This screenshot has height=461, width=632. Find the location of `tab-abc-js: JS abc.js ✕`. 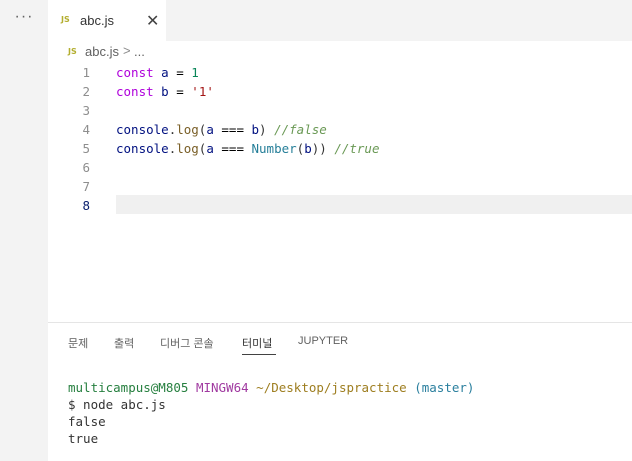

tab-abc-js: JS abc.js ✕ is located at coordinates (107, 20).